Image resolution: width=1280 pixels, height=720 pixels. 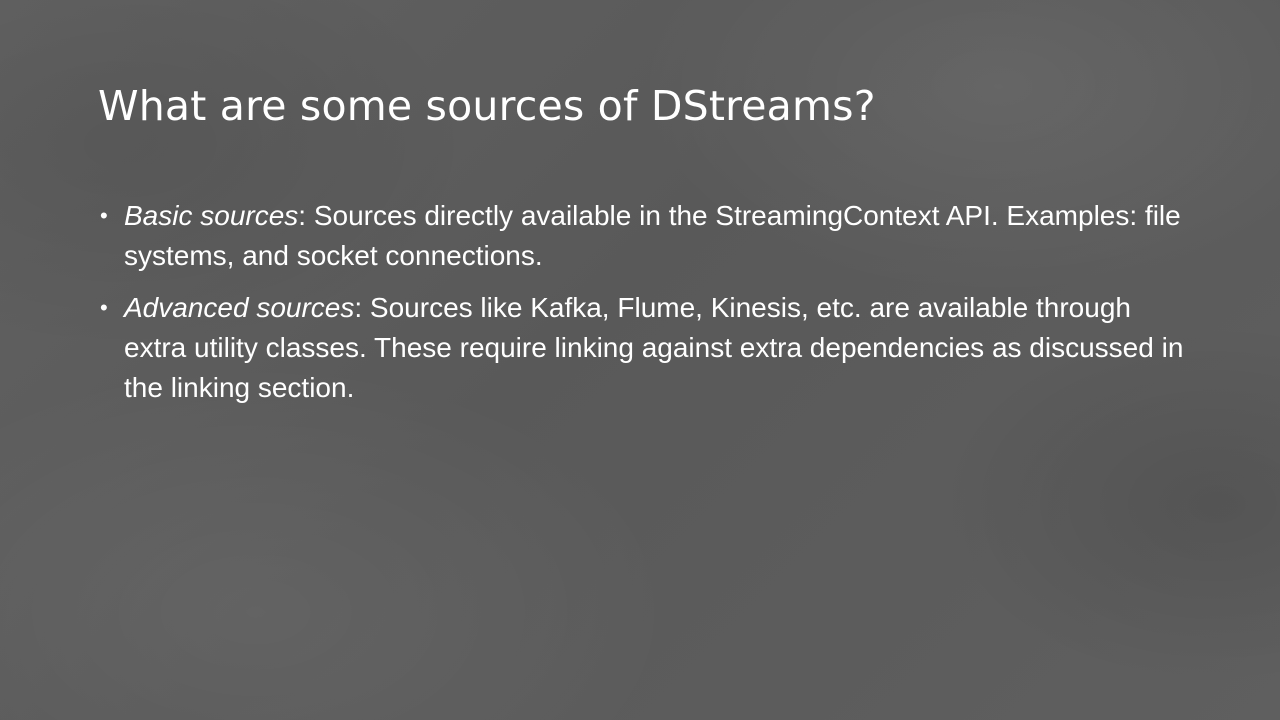 I want to click on bullet-term: Advanced sources, so click(x=239, y=307).